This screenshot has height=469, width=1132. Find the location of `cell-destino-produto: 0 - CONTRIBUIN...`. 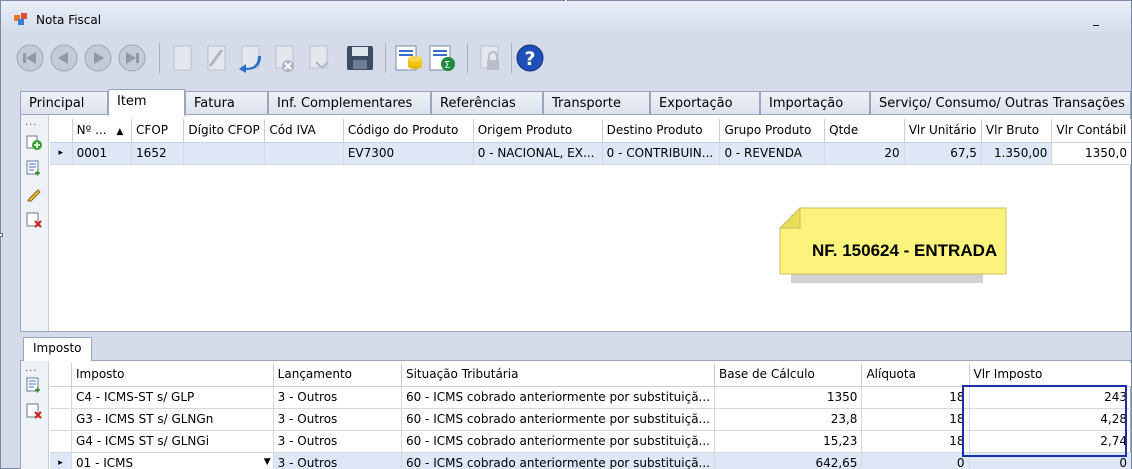

cell-destino-produto: 0 - CONTRIBUIN... is located at coordinates (661, 153).